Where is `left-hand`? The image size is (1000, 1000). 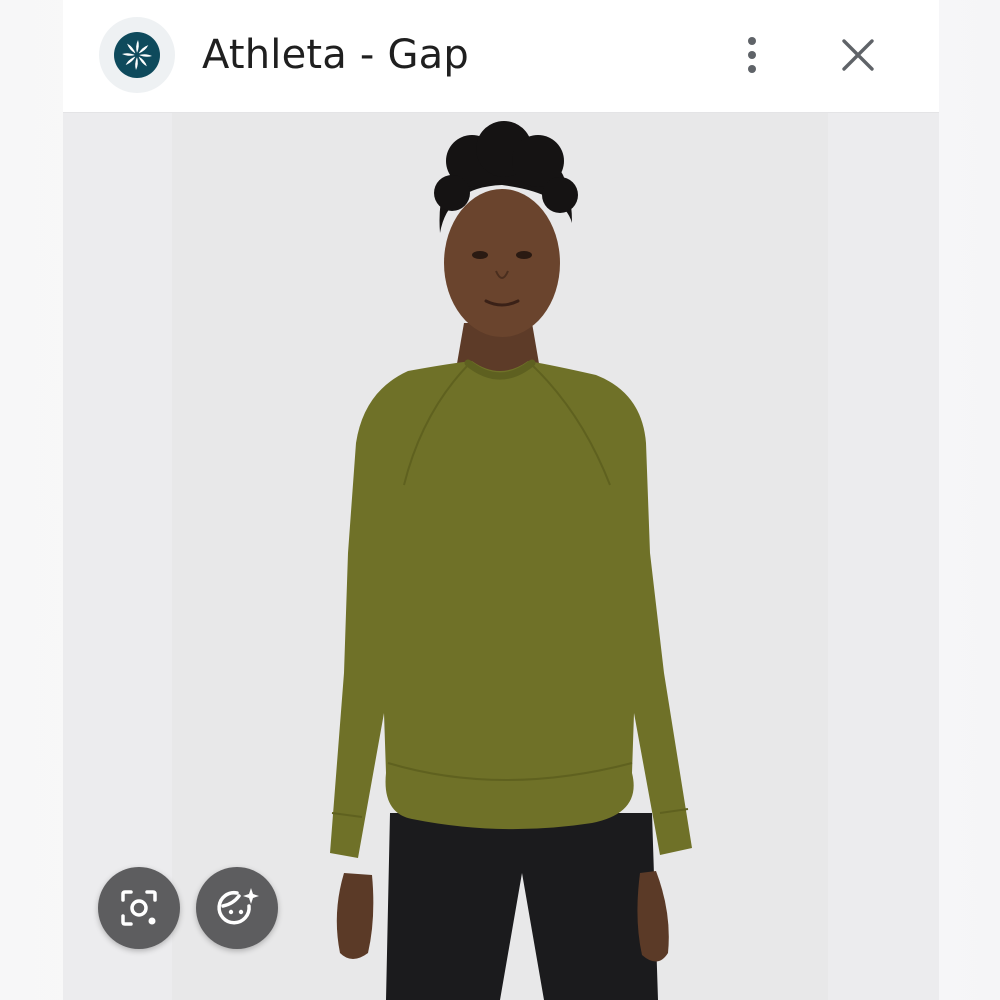
left-hand is located at coordinates (355, 916).